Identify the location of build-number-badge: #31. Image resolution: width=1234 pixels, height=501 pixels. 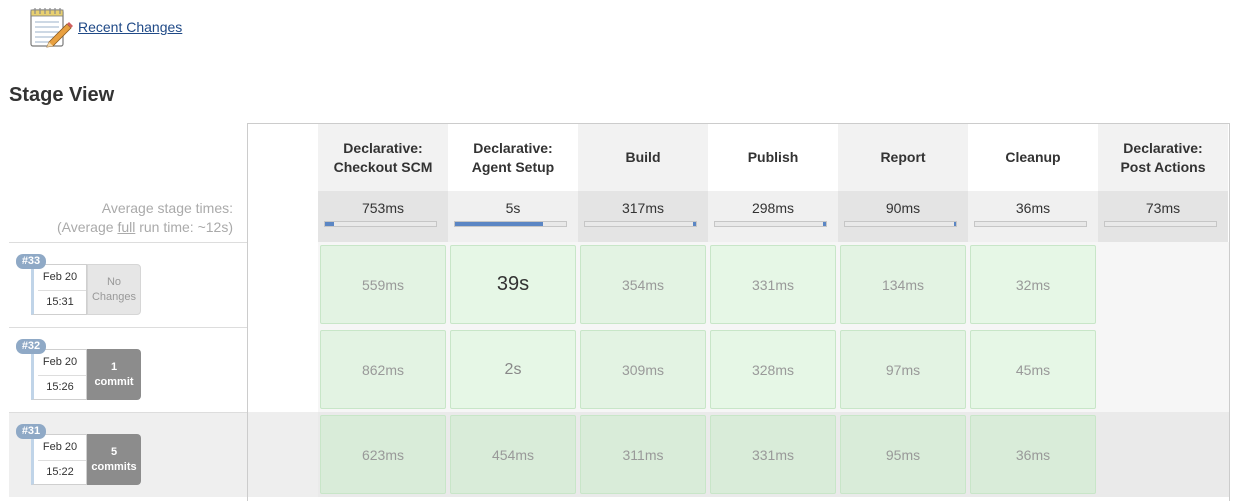
(31, 431).